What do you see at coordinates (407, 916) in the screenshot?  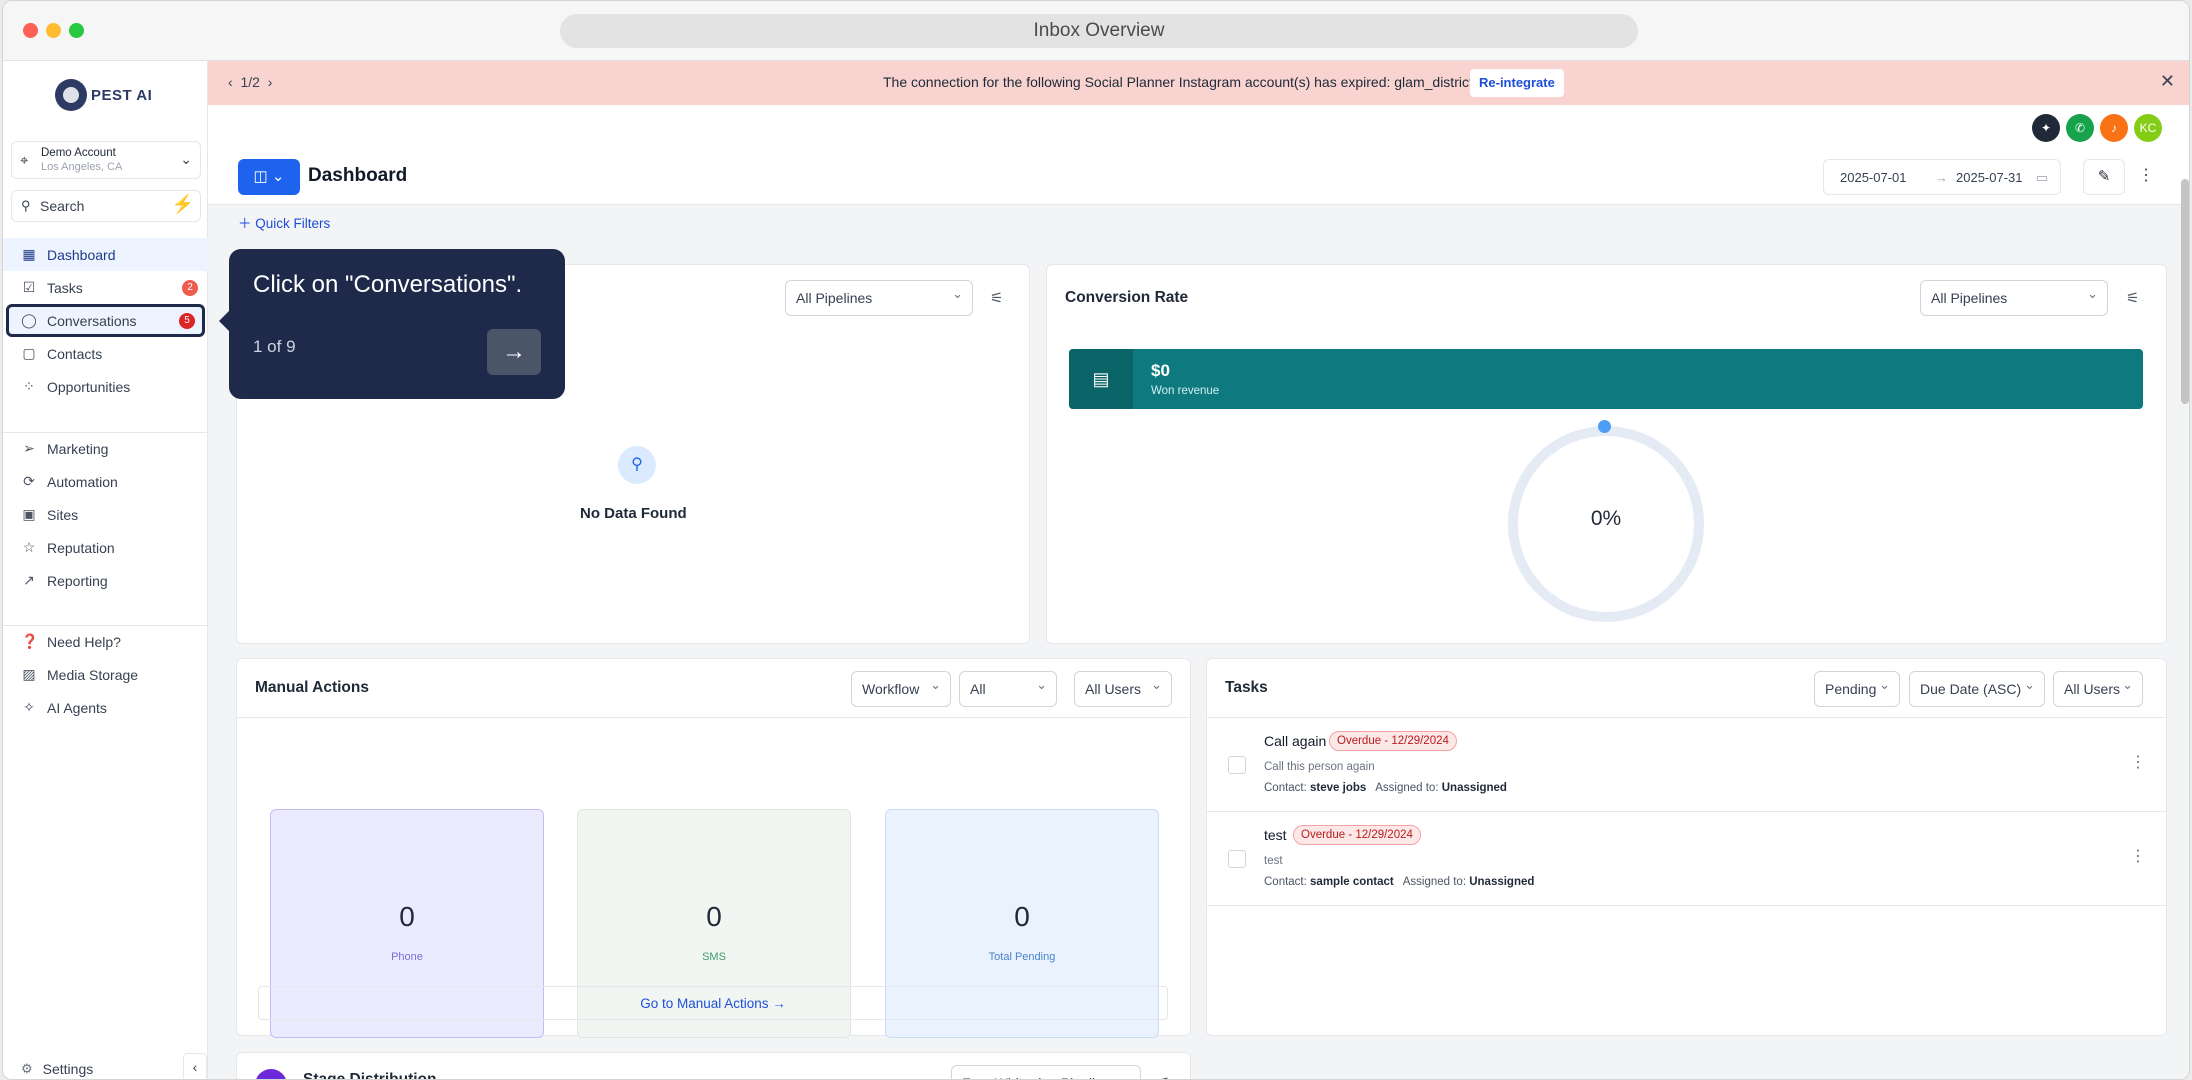 I see `phone-count: 0` at bounding box center [407, 916].